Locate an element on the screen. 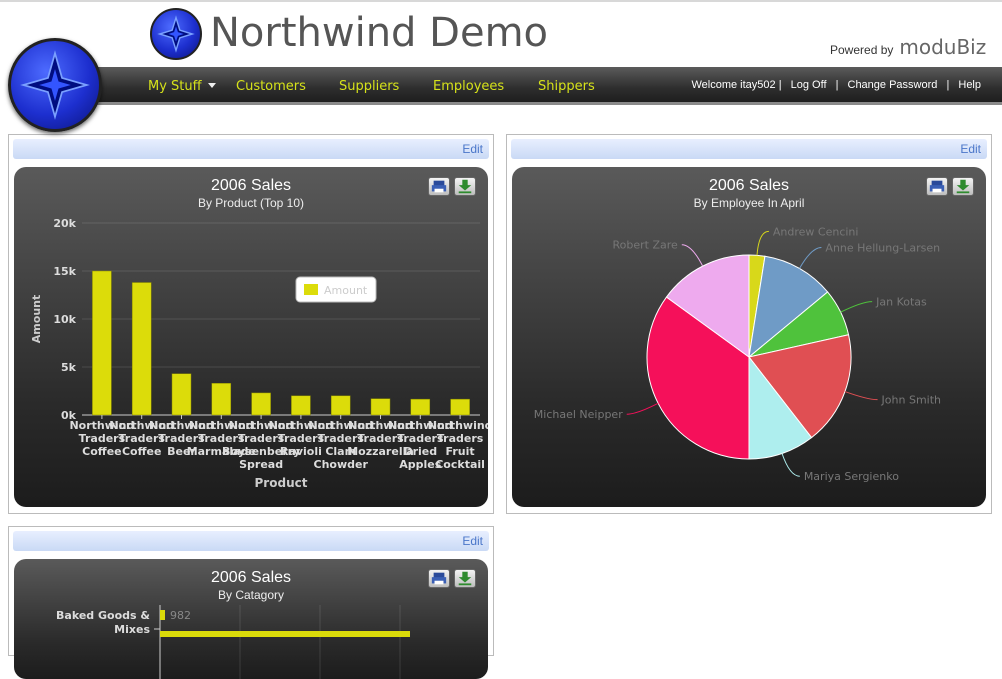 The width and height of the screenshot is (1002, 679). y-tick-label: 5k is located at coordinates (69, 367).